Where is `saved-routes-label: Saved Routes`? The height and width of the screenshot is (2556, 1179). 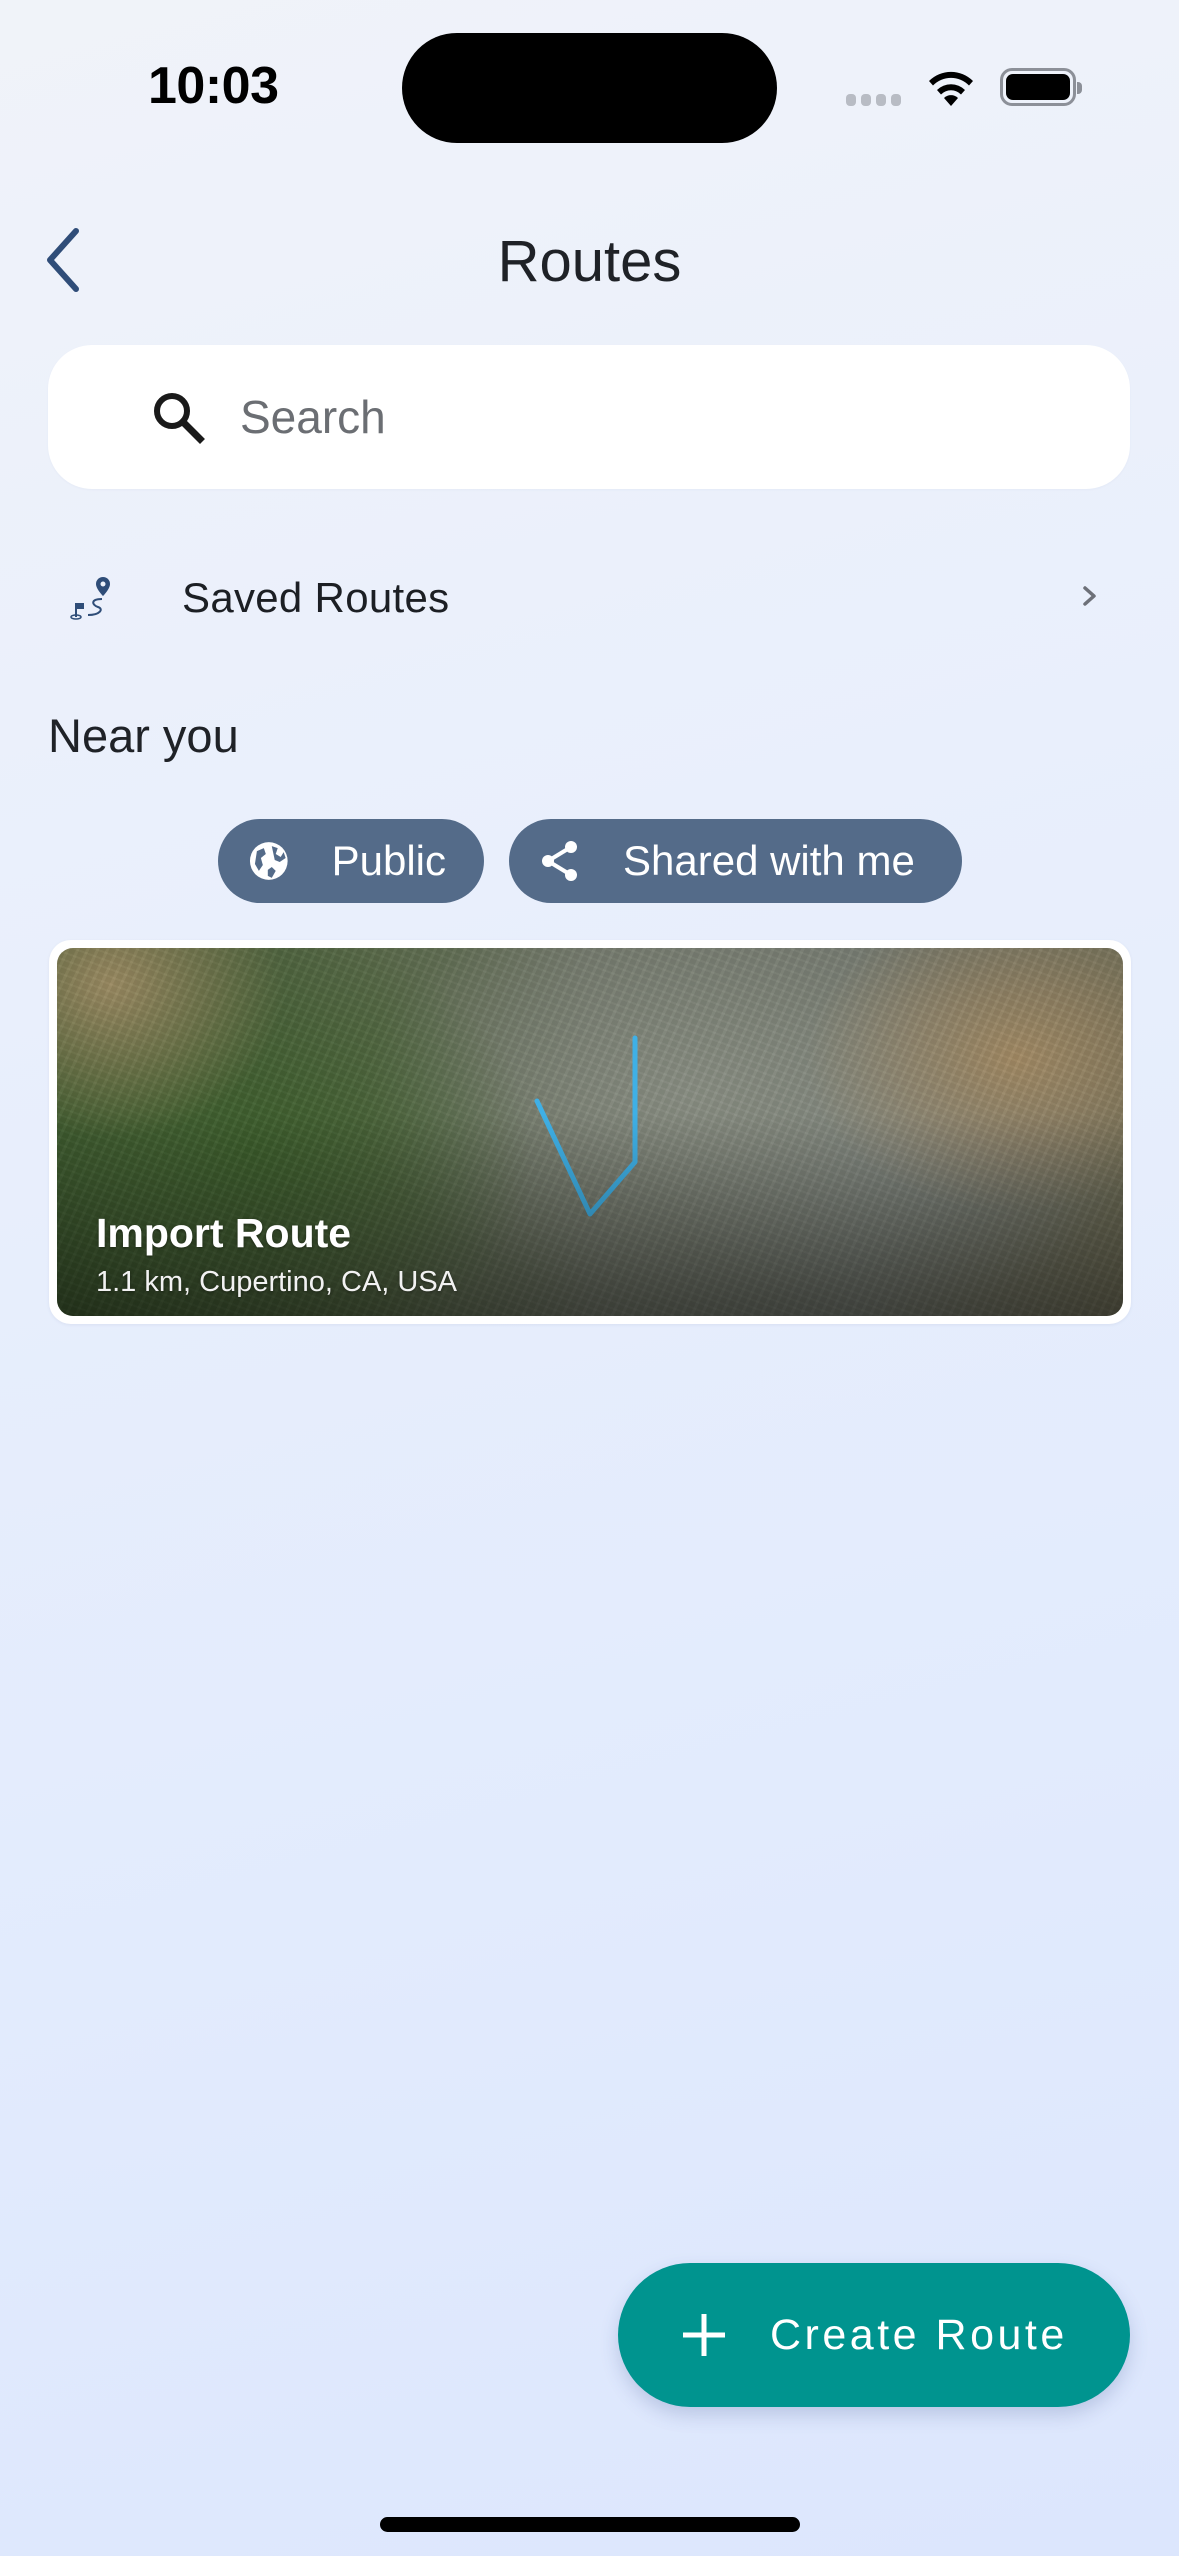 saved-routes-label: Saved Routes is located at coordinates (316, 597).